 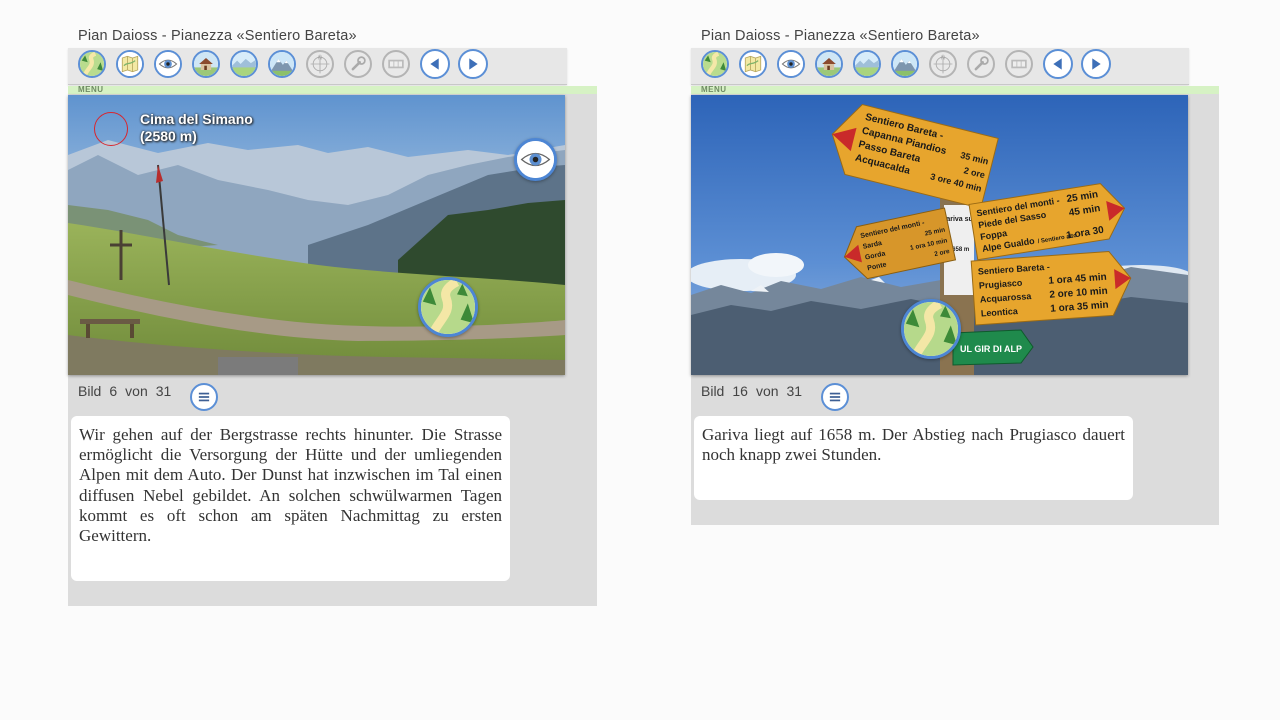 What do you see at coordinates (740, 391) in the screenshot?
I see `counter-current: 16` at bounding box center [740, 391].